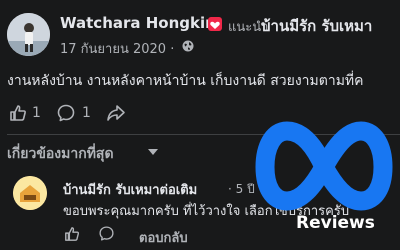 Image resolution: width=400 pixels, height=250 pixels. What do you see at coordinates (36, 113) in the screenshot?
I see `like-count: 1` at bounding box center [36, 113].